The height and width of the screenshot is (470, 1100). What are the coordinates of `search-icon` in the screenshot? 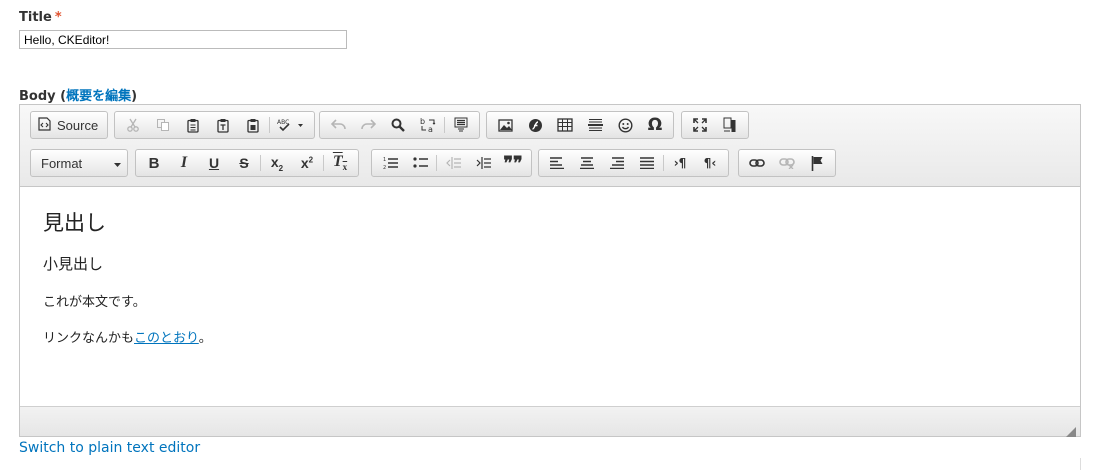 It's located at (398, 125).